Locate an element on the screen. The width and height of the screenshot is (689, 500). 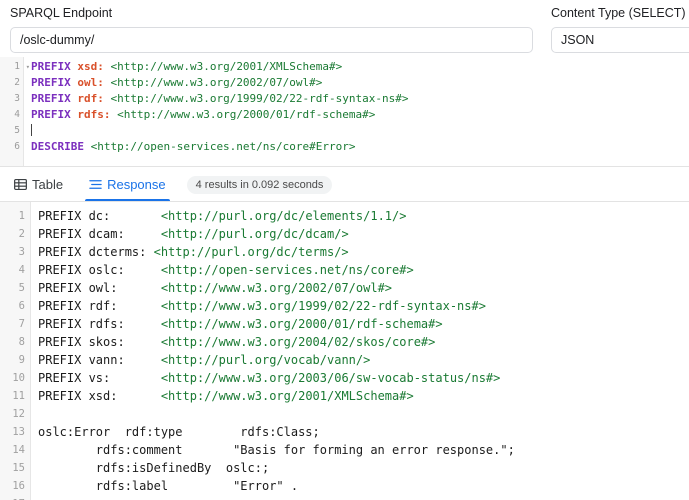
response-line-number-gutter: 1234567891011121314151617 is located at coordinates (15, 351).